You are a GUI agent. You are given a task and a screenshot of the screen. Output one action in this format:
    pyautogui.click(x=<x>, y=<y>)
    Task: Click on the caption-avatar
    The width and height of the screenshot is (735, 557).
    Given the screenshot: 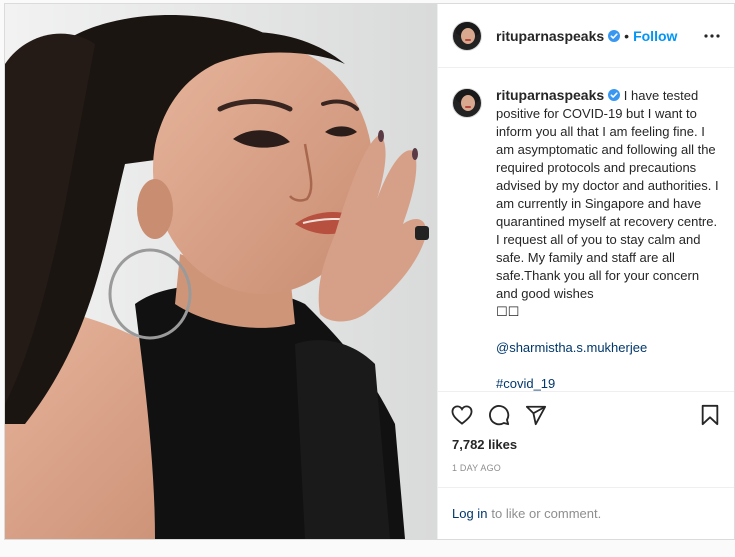 What is the action you would take?
    pyautogui.click(x=467, y=103)
    